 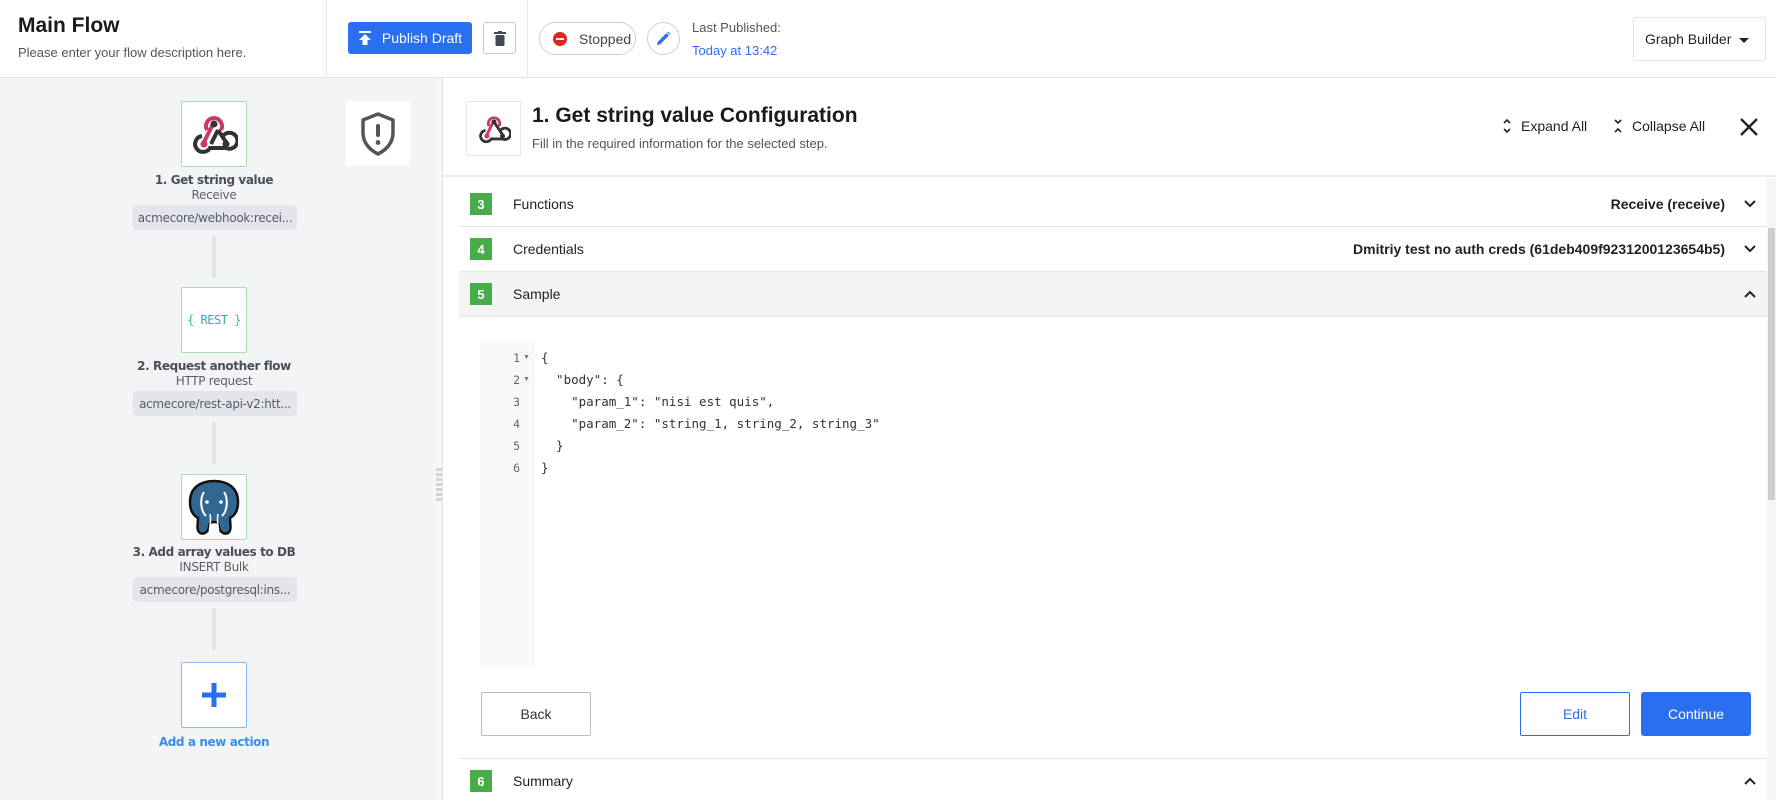 What do you see at coordinates (545, 357) in the screenshot?
I see `code-line: {` at bounding box center [545, 357].